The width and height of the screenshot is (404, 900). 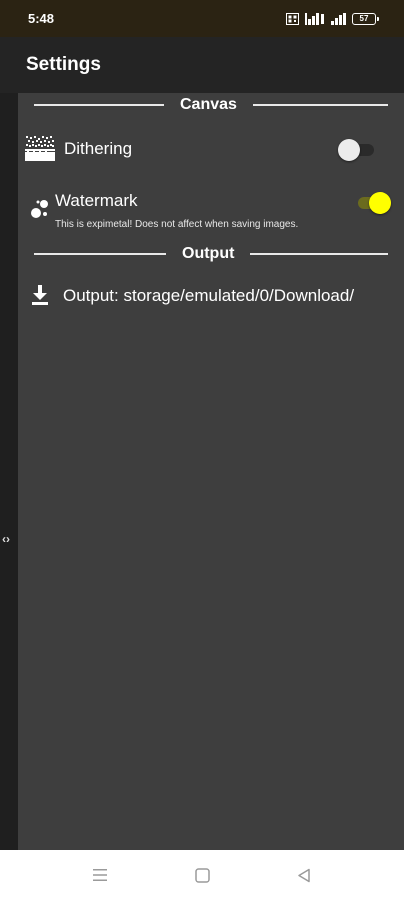 What do you see at coordinates (98, 148) in the screenshot?
I see `dithering-label: Dithering` at bounding box center [98, 148].